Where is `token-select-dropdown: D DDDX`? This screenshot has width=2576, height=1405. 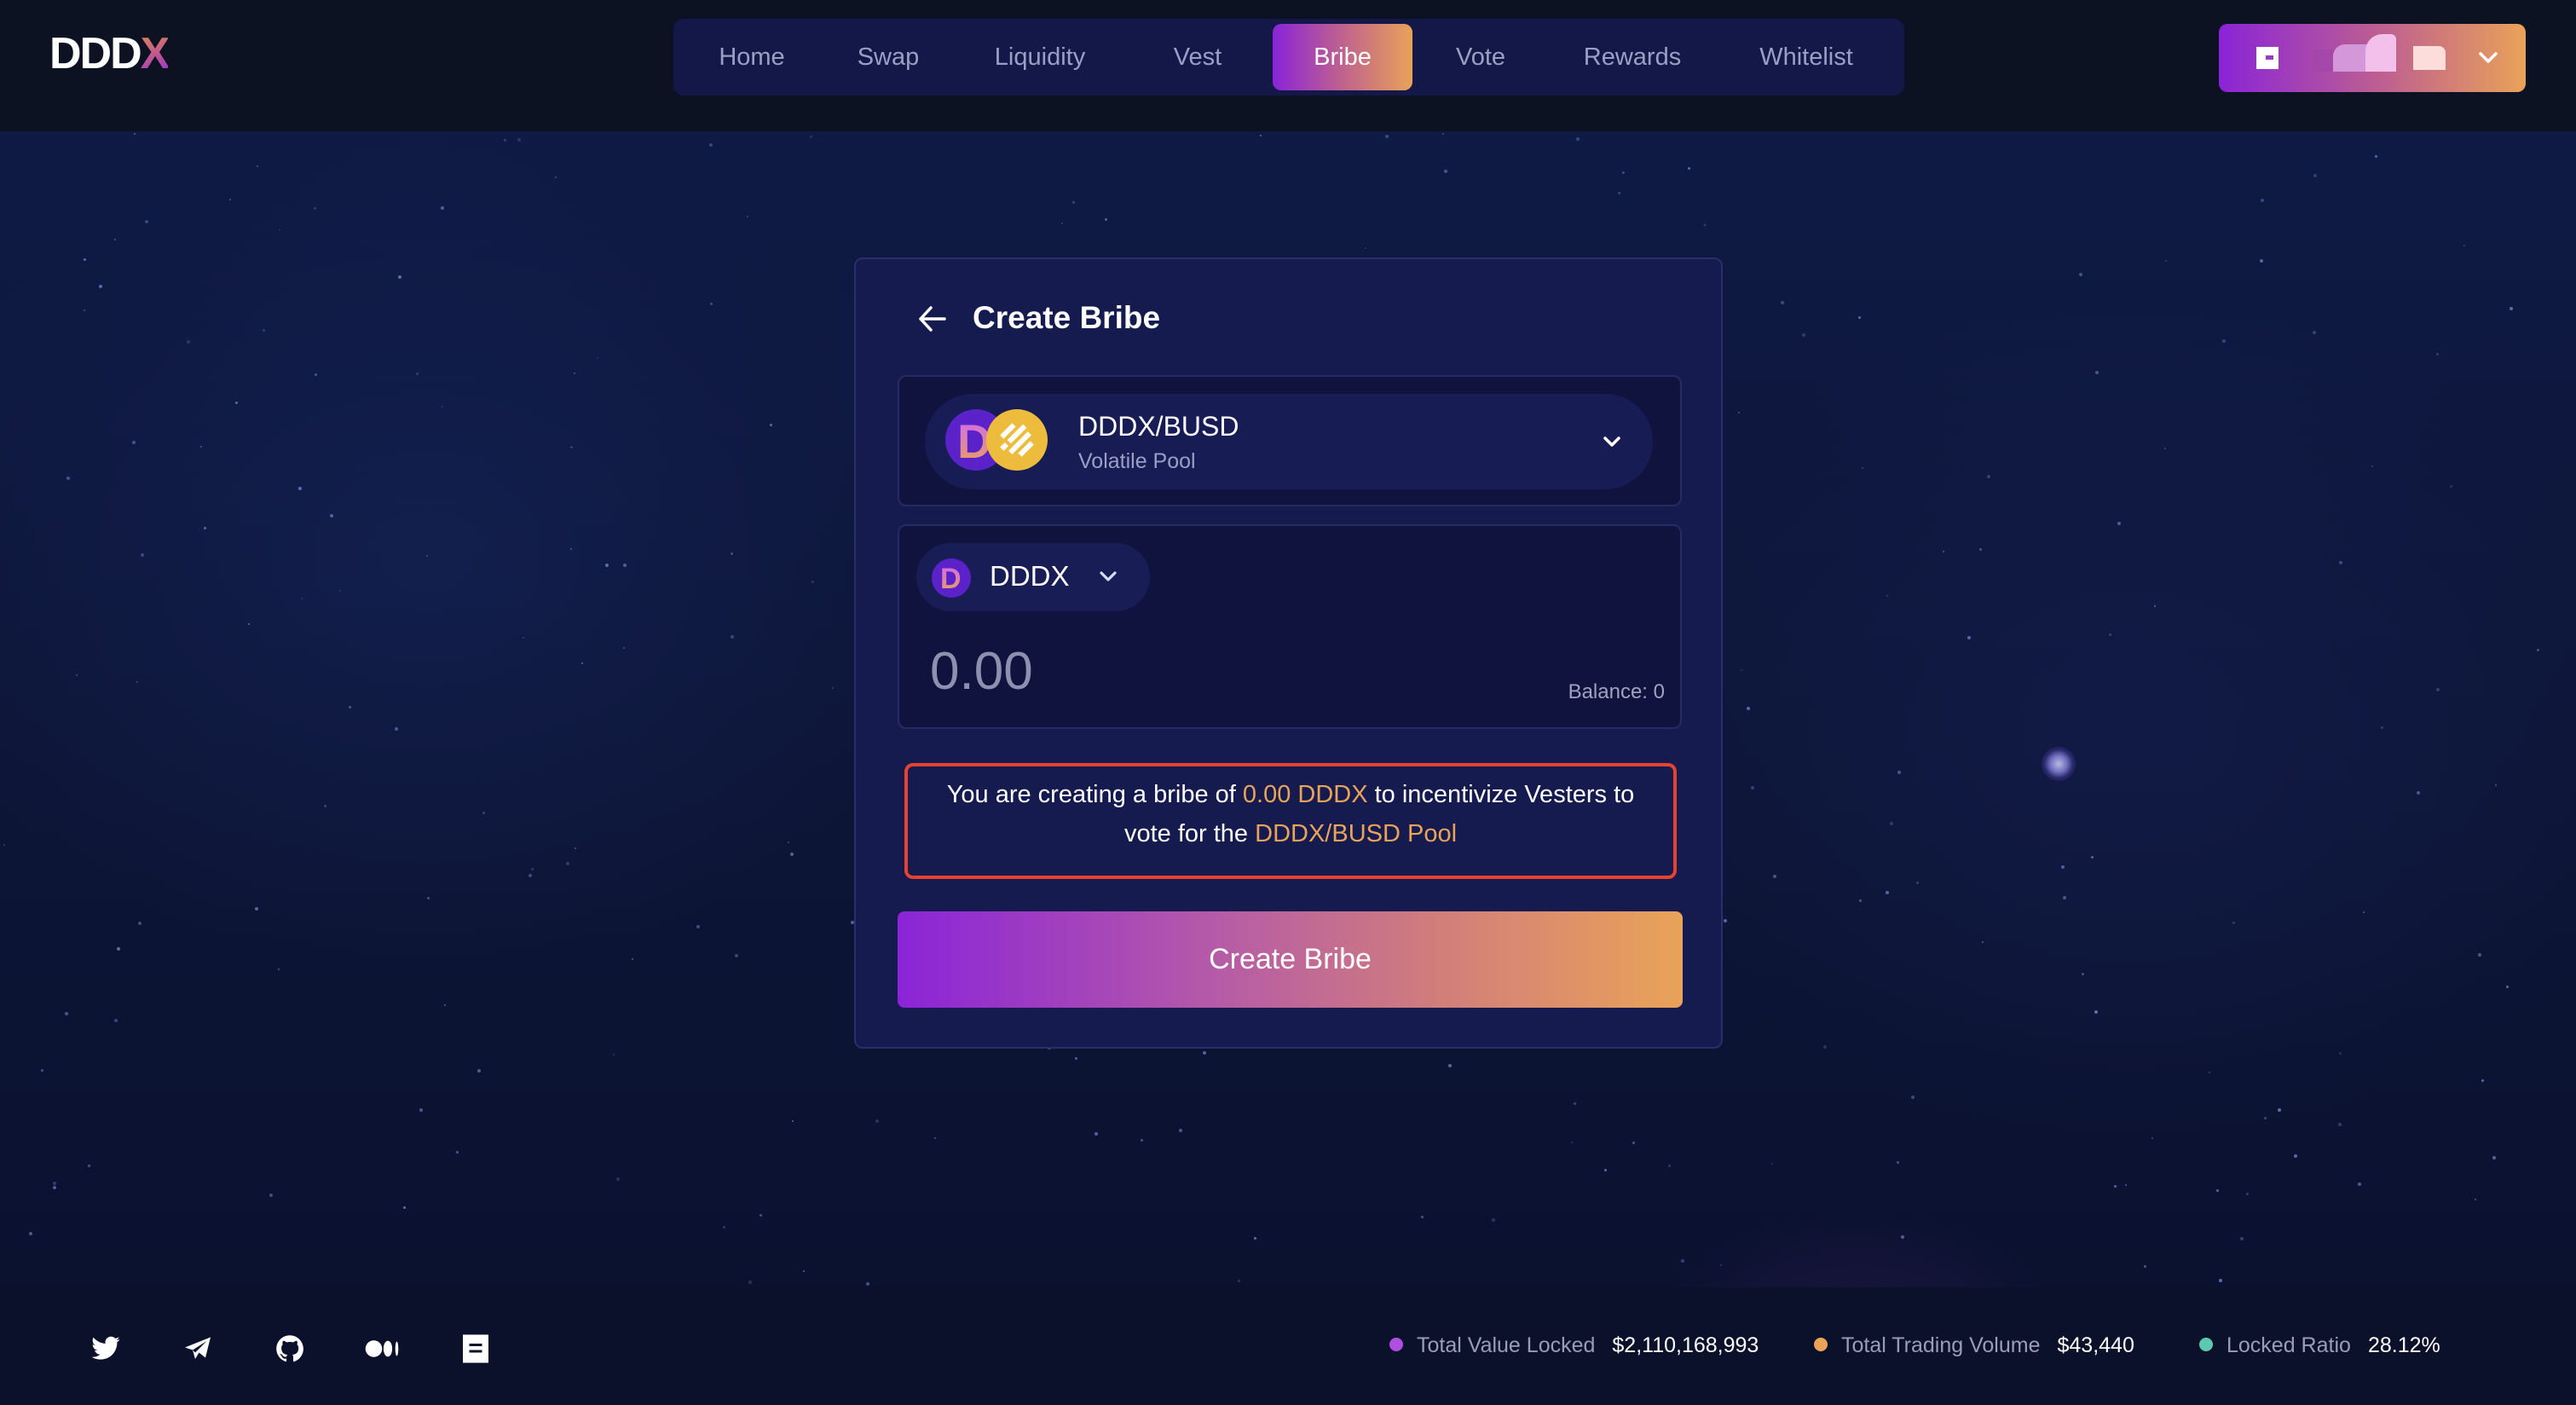 token-select-dropdown: D DDDX is located at coordinates (1033, 577).